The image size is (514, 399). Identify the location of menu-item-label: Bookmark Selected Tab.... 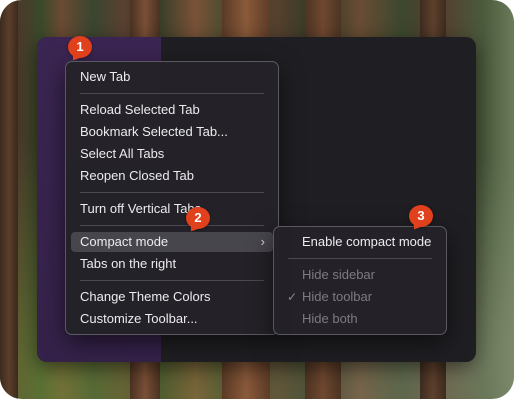
(154, 131).